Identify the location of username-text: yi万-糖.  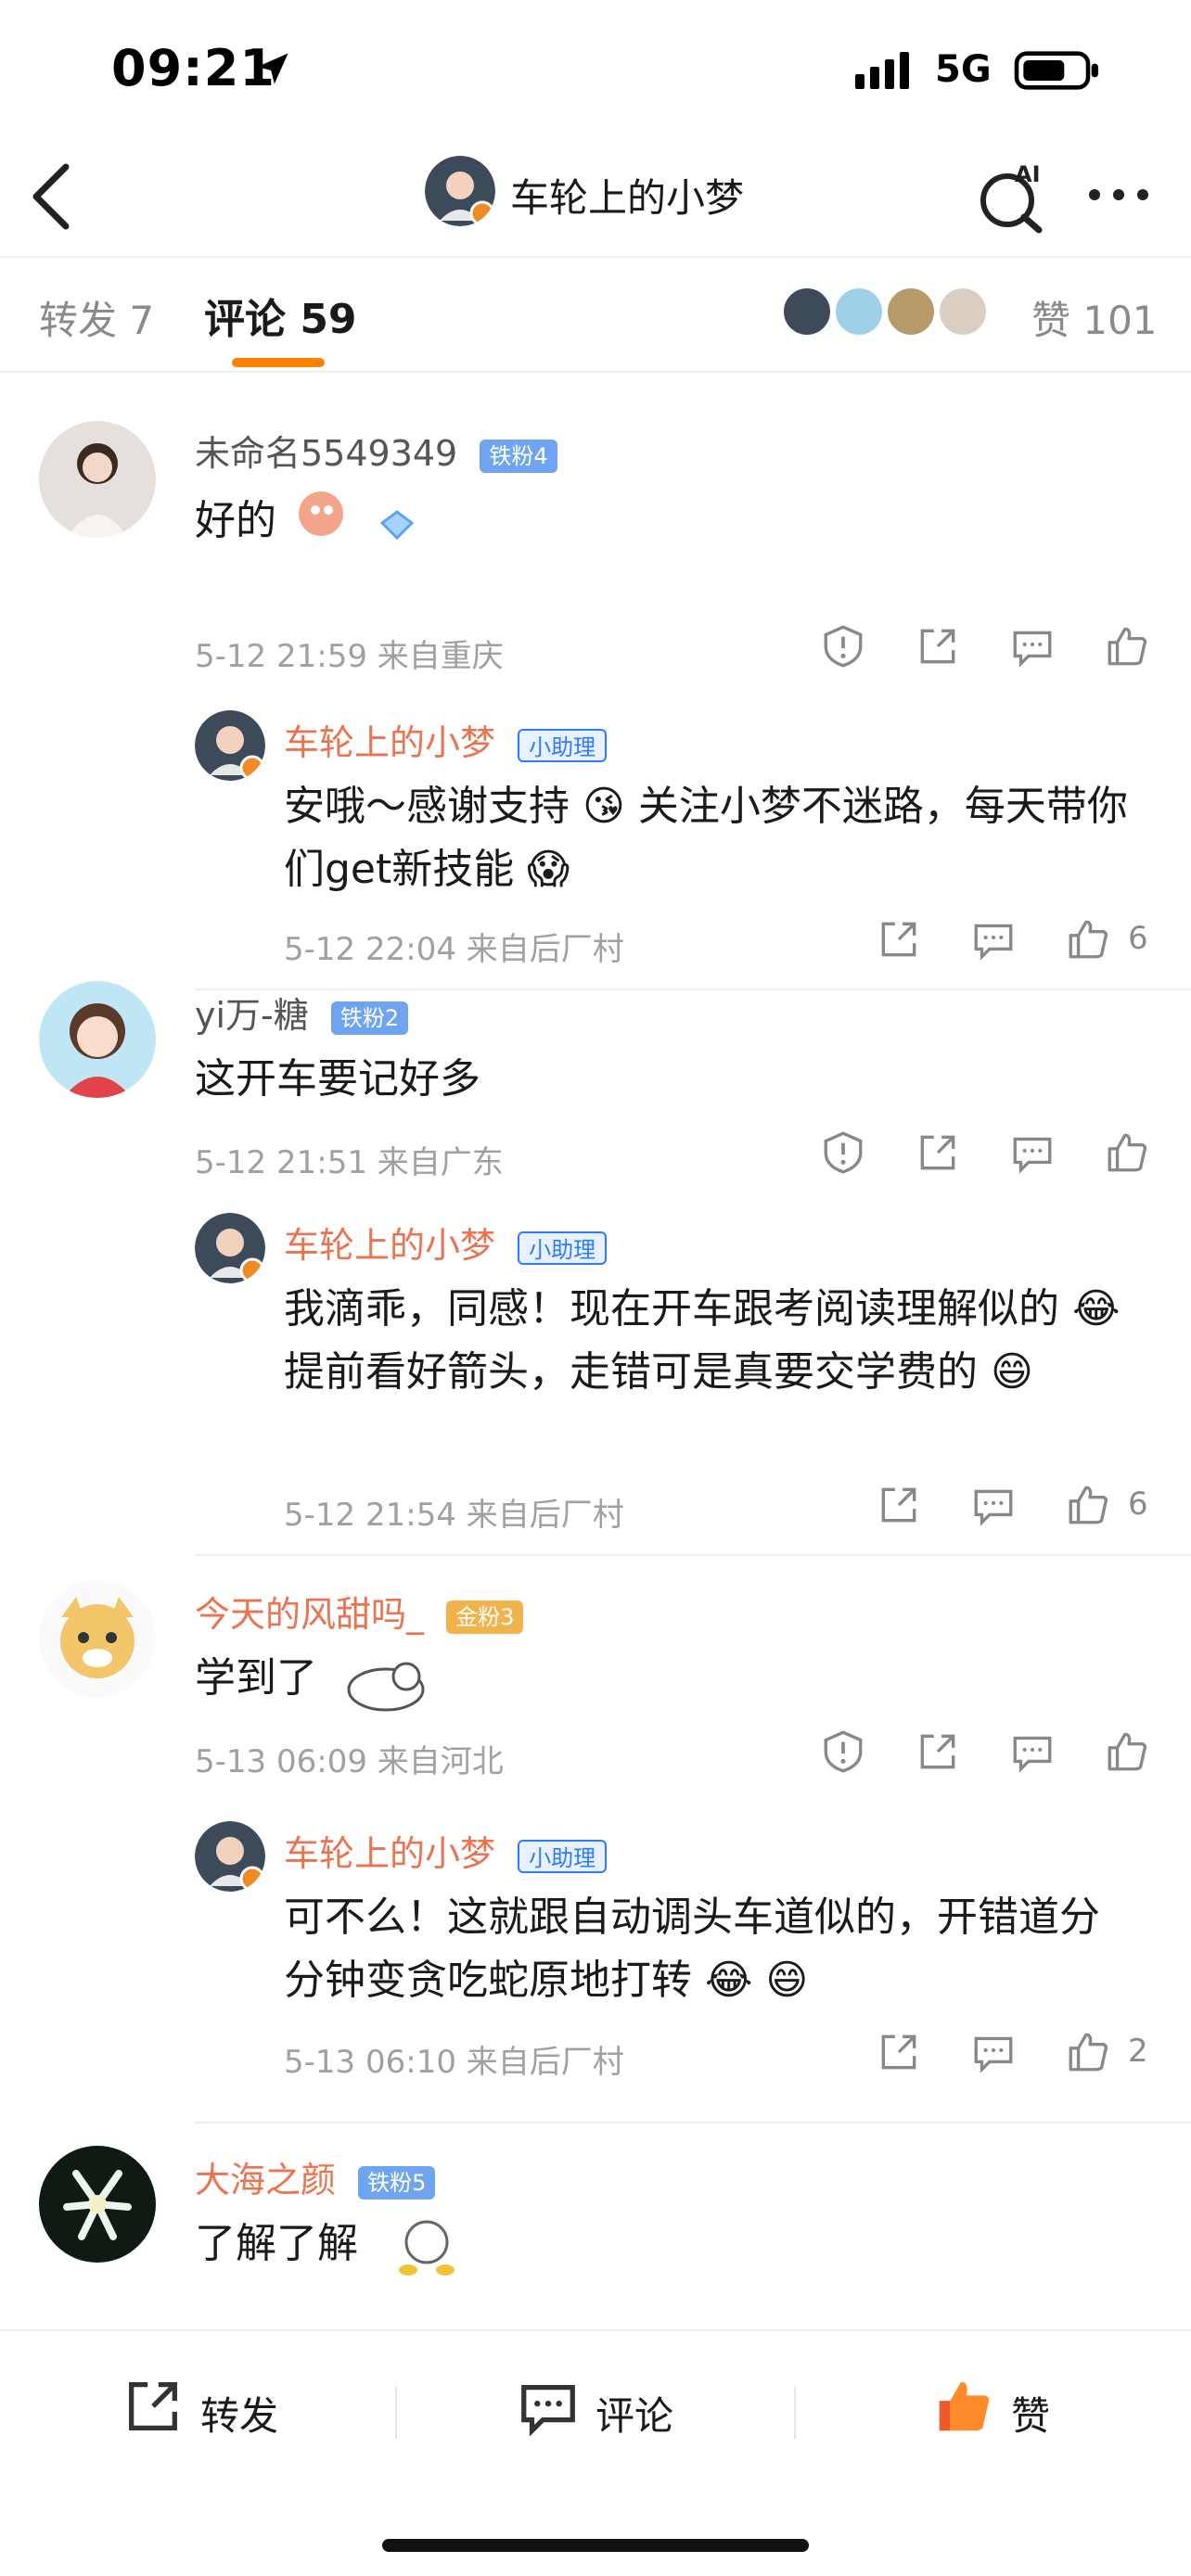
(252, 1016).